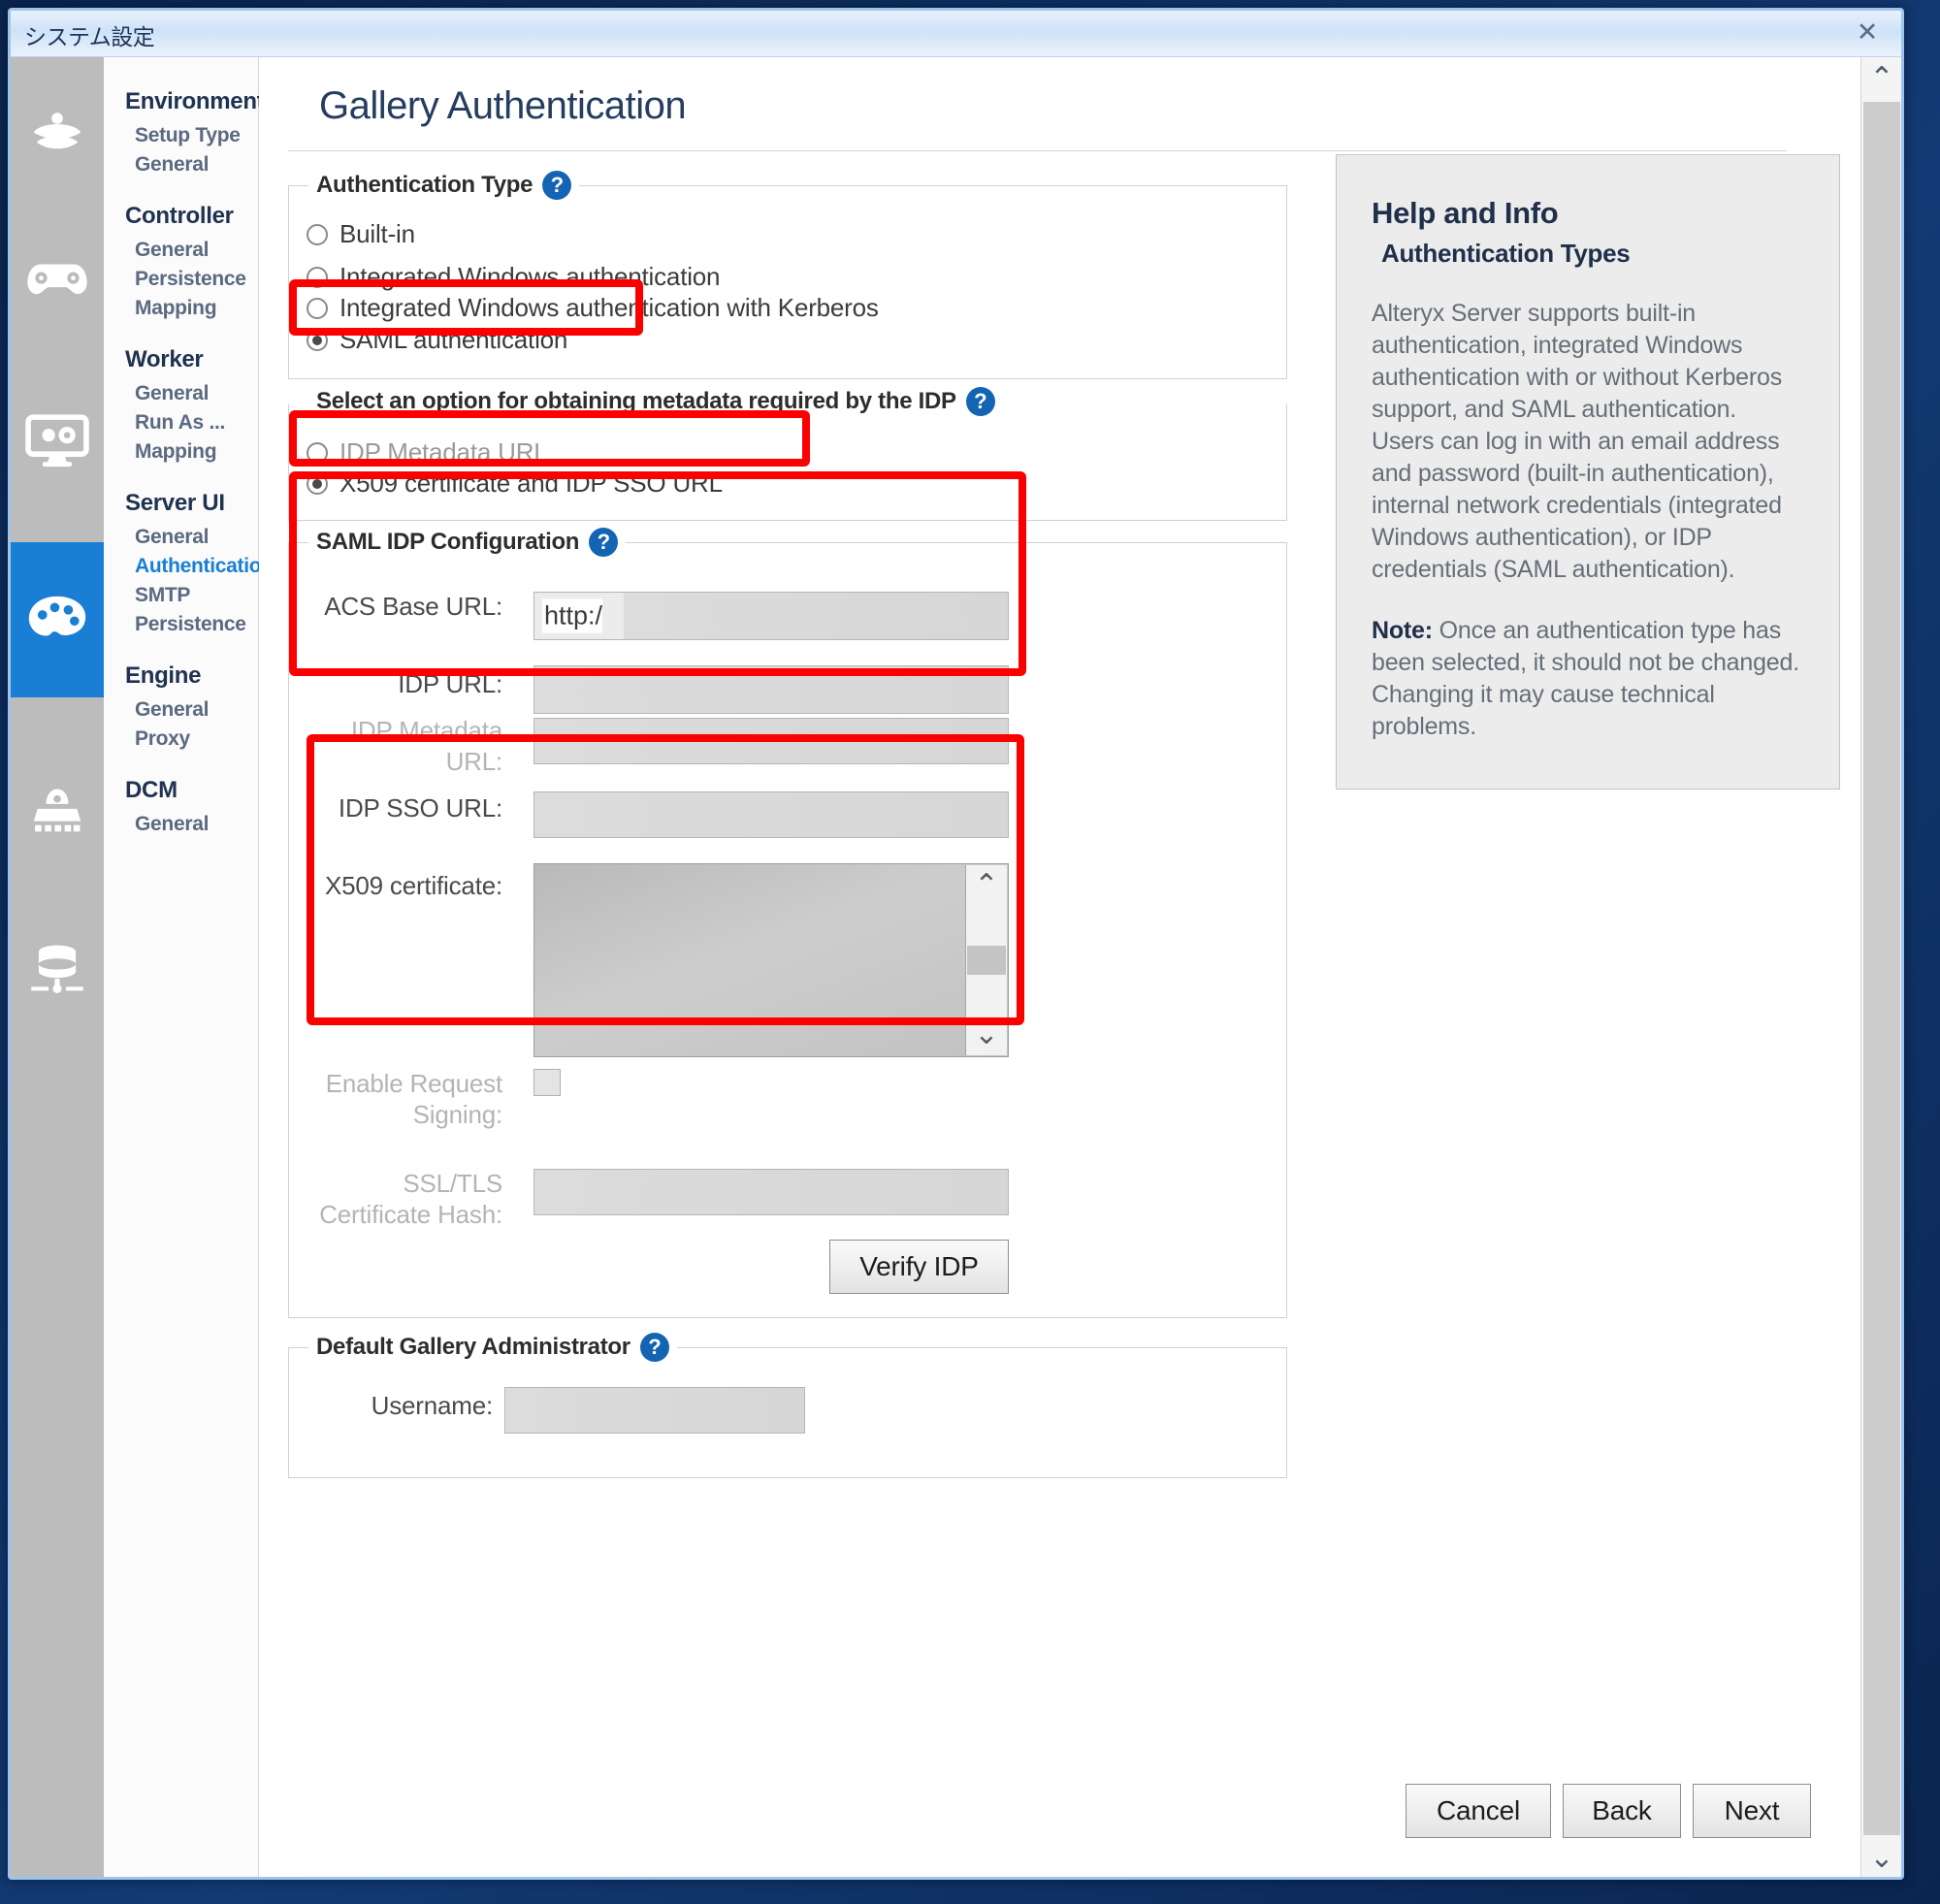  I want to click on nav-group-environment: Environment Setup Type General, so click(184, 128).